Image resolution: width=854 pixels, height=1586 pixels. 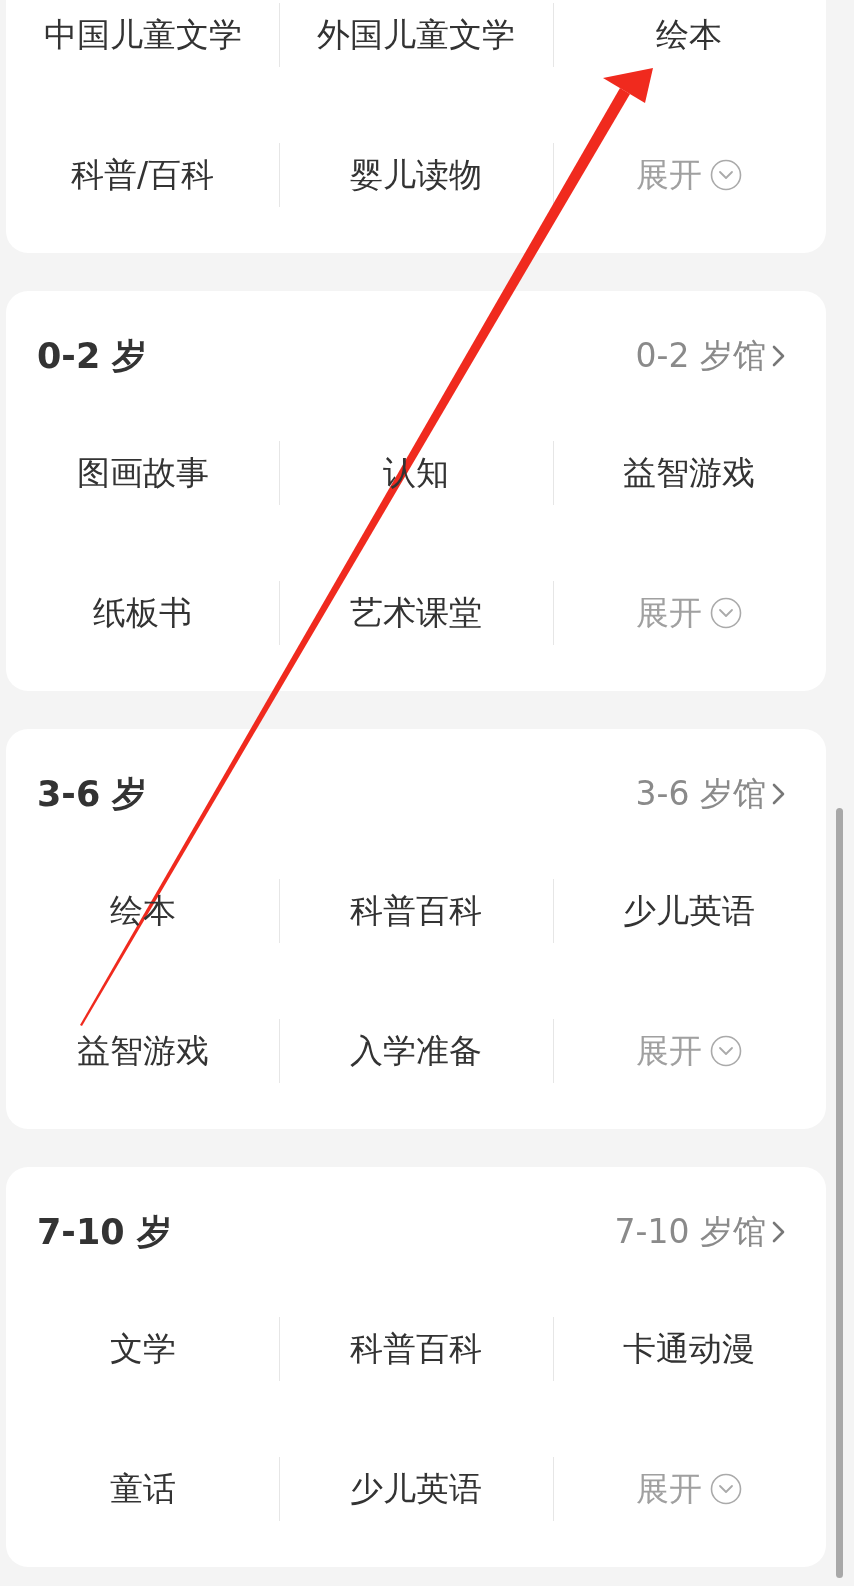 What do you see at coordinates (92, 794) in the screenshot?
I see `section-title: 3-6 岁` at bounding box center [92, 794].